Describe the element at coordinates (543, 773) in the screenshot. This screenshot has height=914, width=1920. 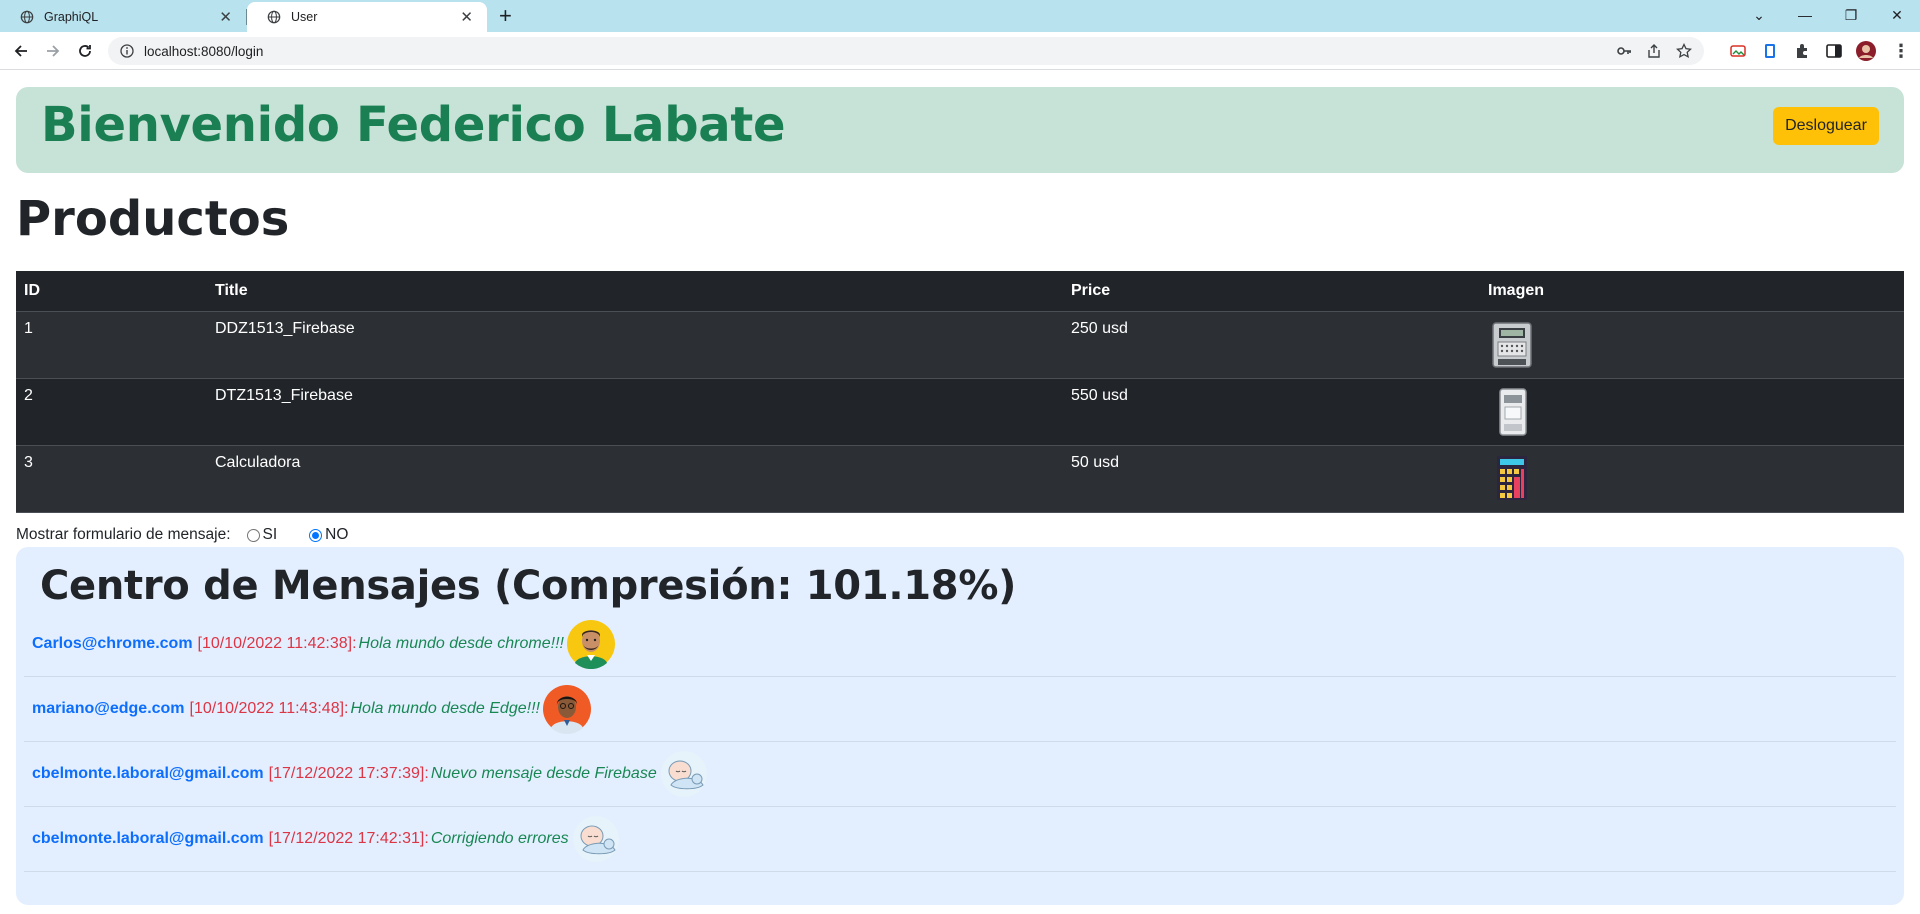
I see `message-text: Nuevo mensaje desde Firebase` at that location.